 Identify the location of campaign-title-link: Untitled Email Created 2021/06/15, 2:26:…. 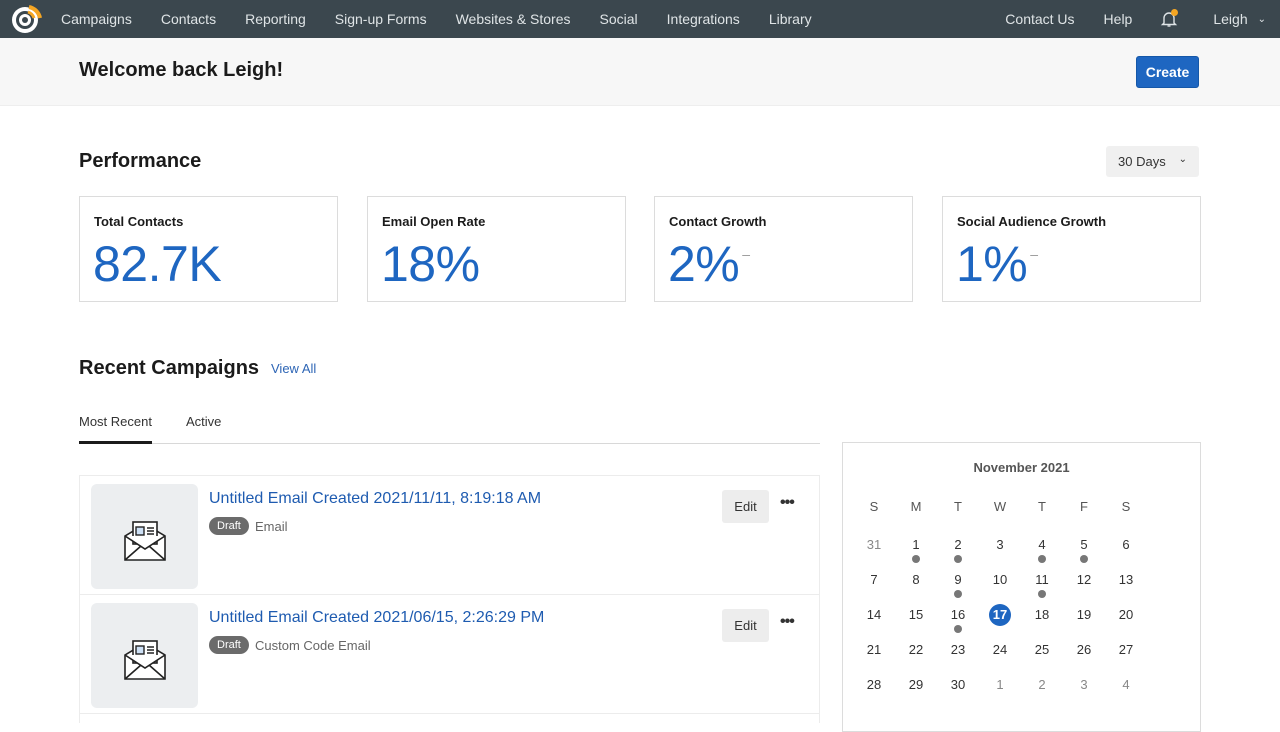
(376, 618).